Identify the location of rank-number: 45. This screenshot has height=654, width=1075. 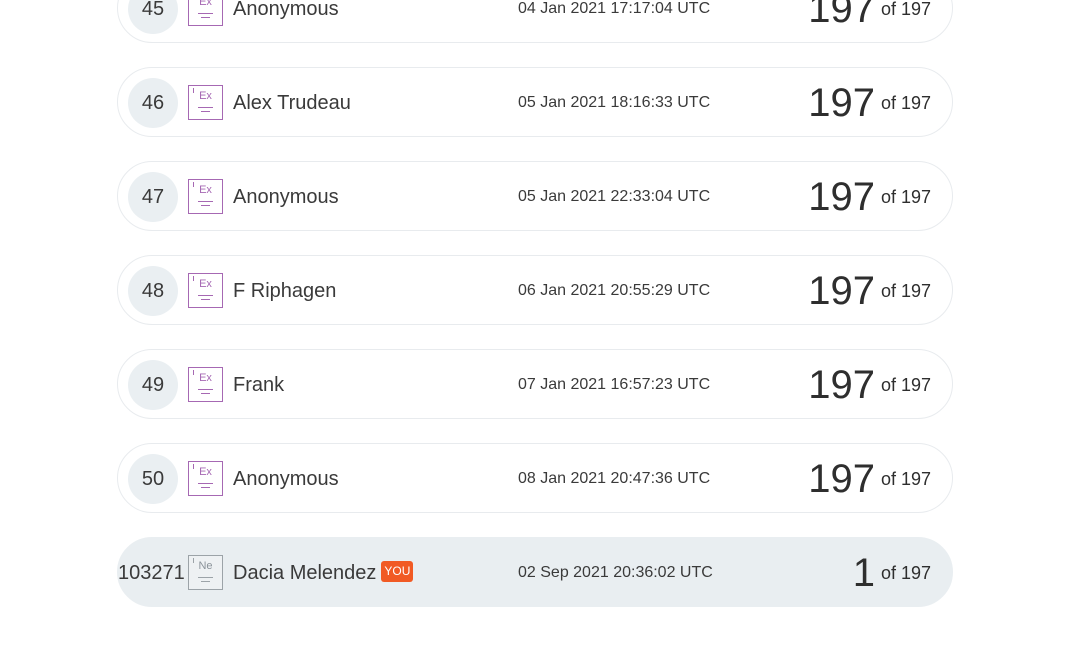
(153, 17).